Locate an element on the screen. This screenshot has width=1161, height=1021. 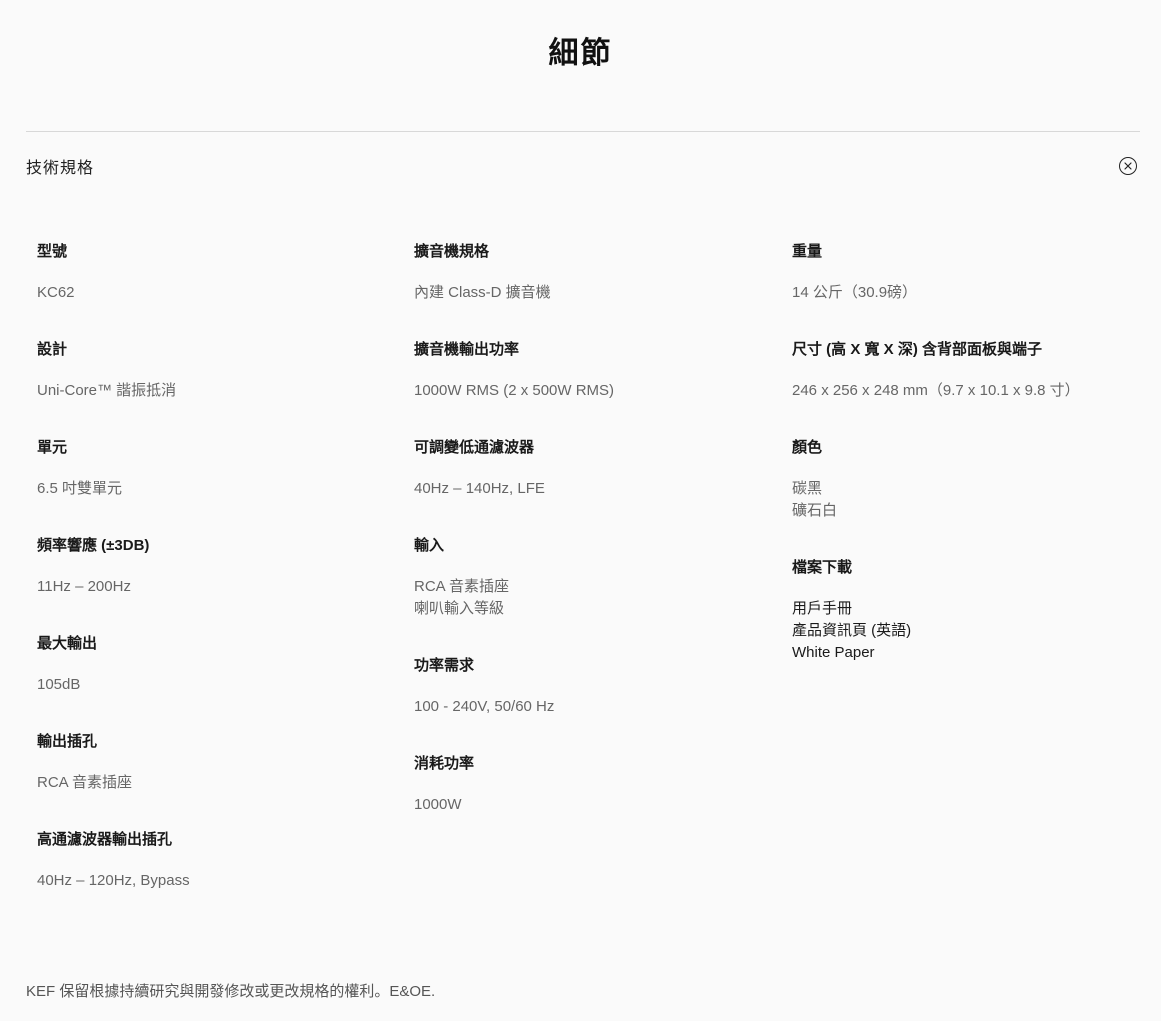
spec-label: 型號 is located at coordinates (52, 251).